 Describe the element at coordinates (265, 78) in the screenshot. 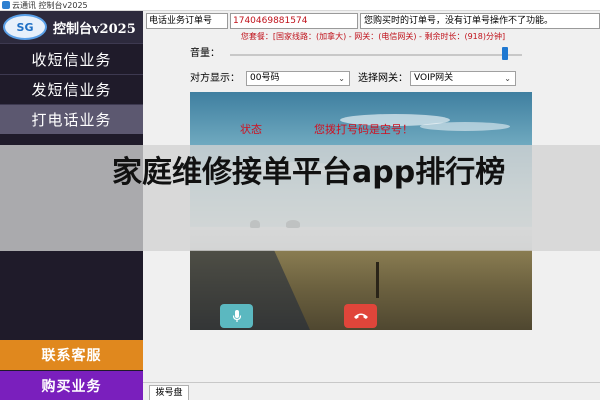

I see `caller-display-value: 00号码` at that location.